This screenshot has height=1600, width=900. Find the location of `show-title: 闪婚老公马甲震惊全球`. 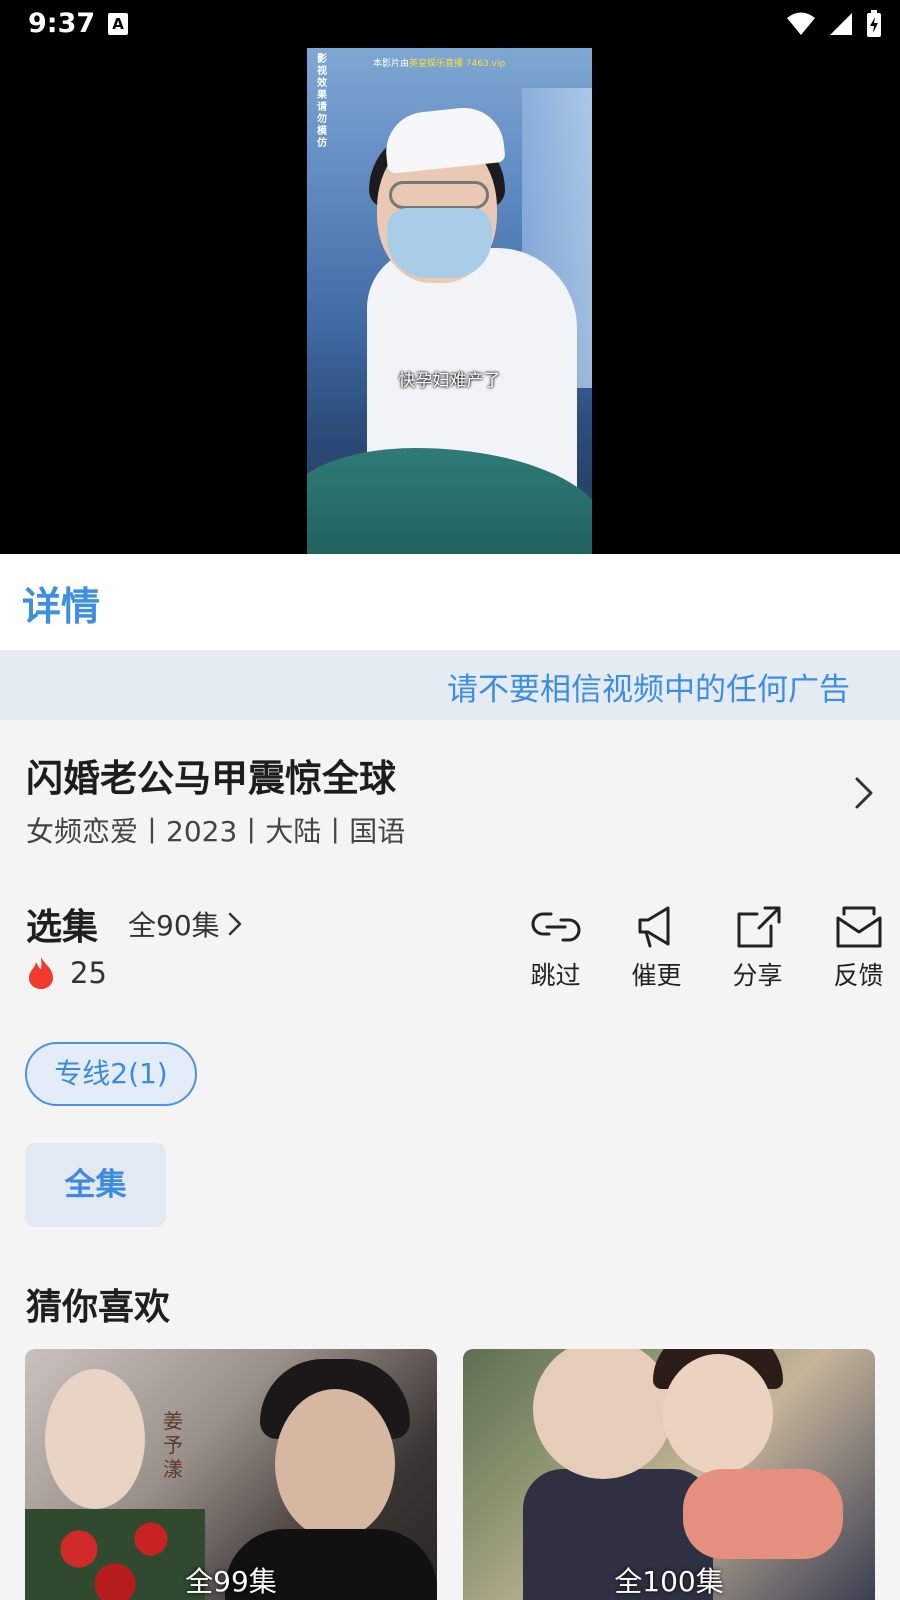

show-title: 闪婚老公马甲震惊全球 is located at coordinates (211, 778).